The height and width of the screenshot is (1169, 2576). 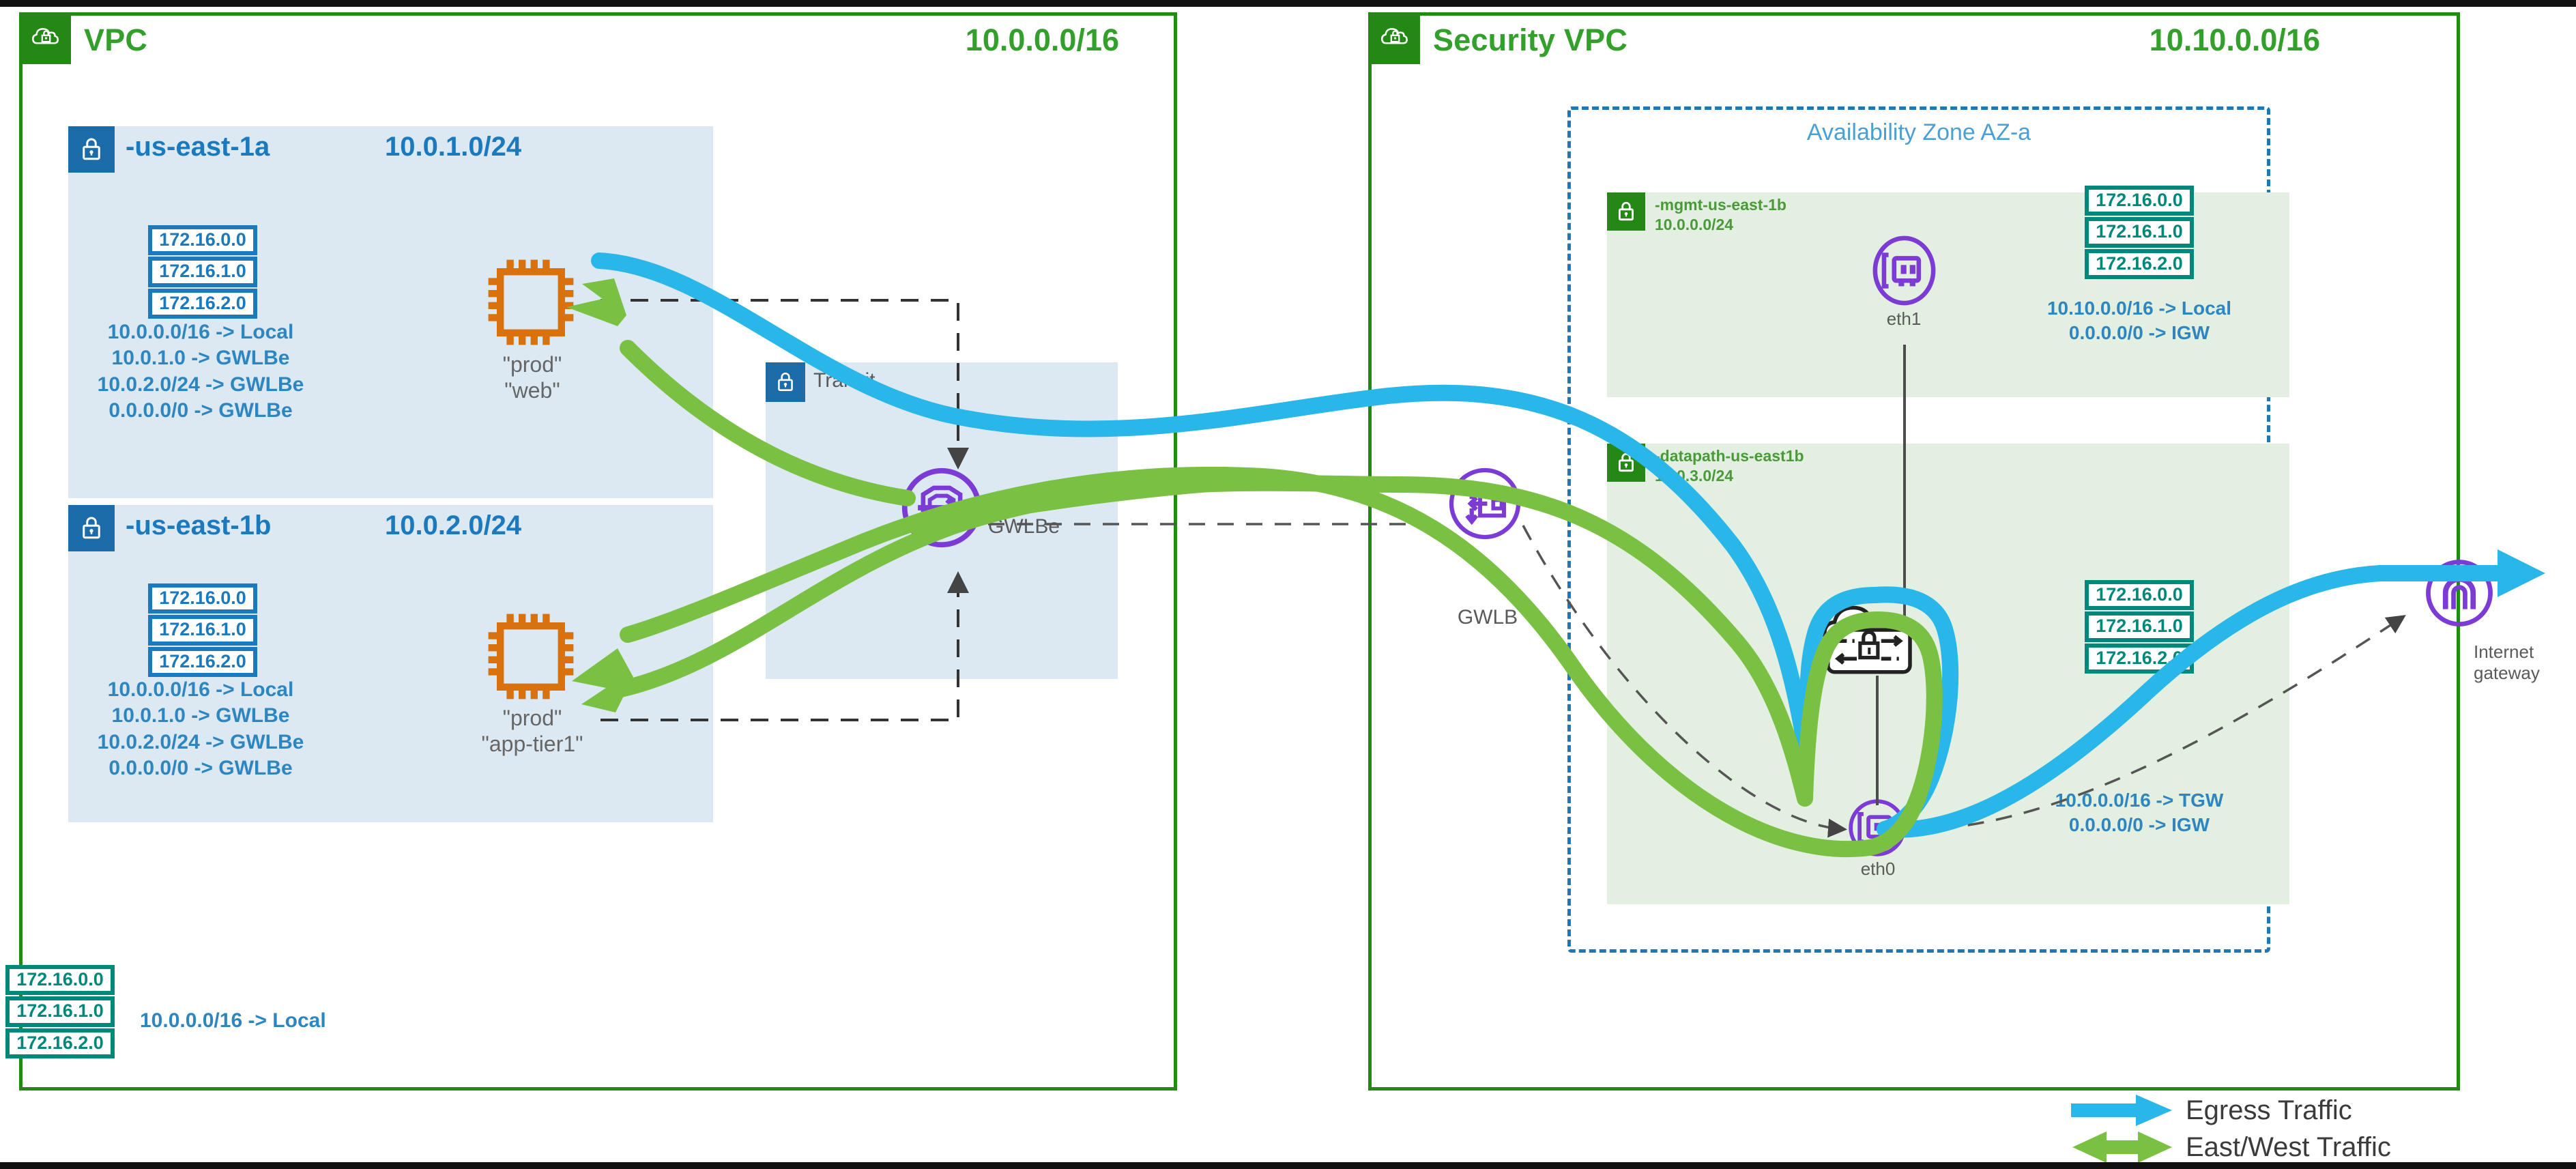 What do you see at coordinates (1870, 645) in the screenshot?
I see `firewall-appliance-icon` at bounding box center [1870, 645].